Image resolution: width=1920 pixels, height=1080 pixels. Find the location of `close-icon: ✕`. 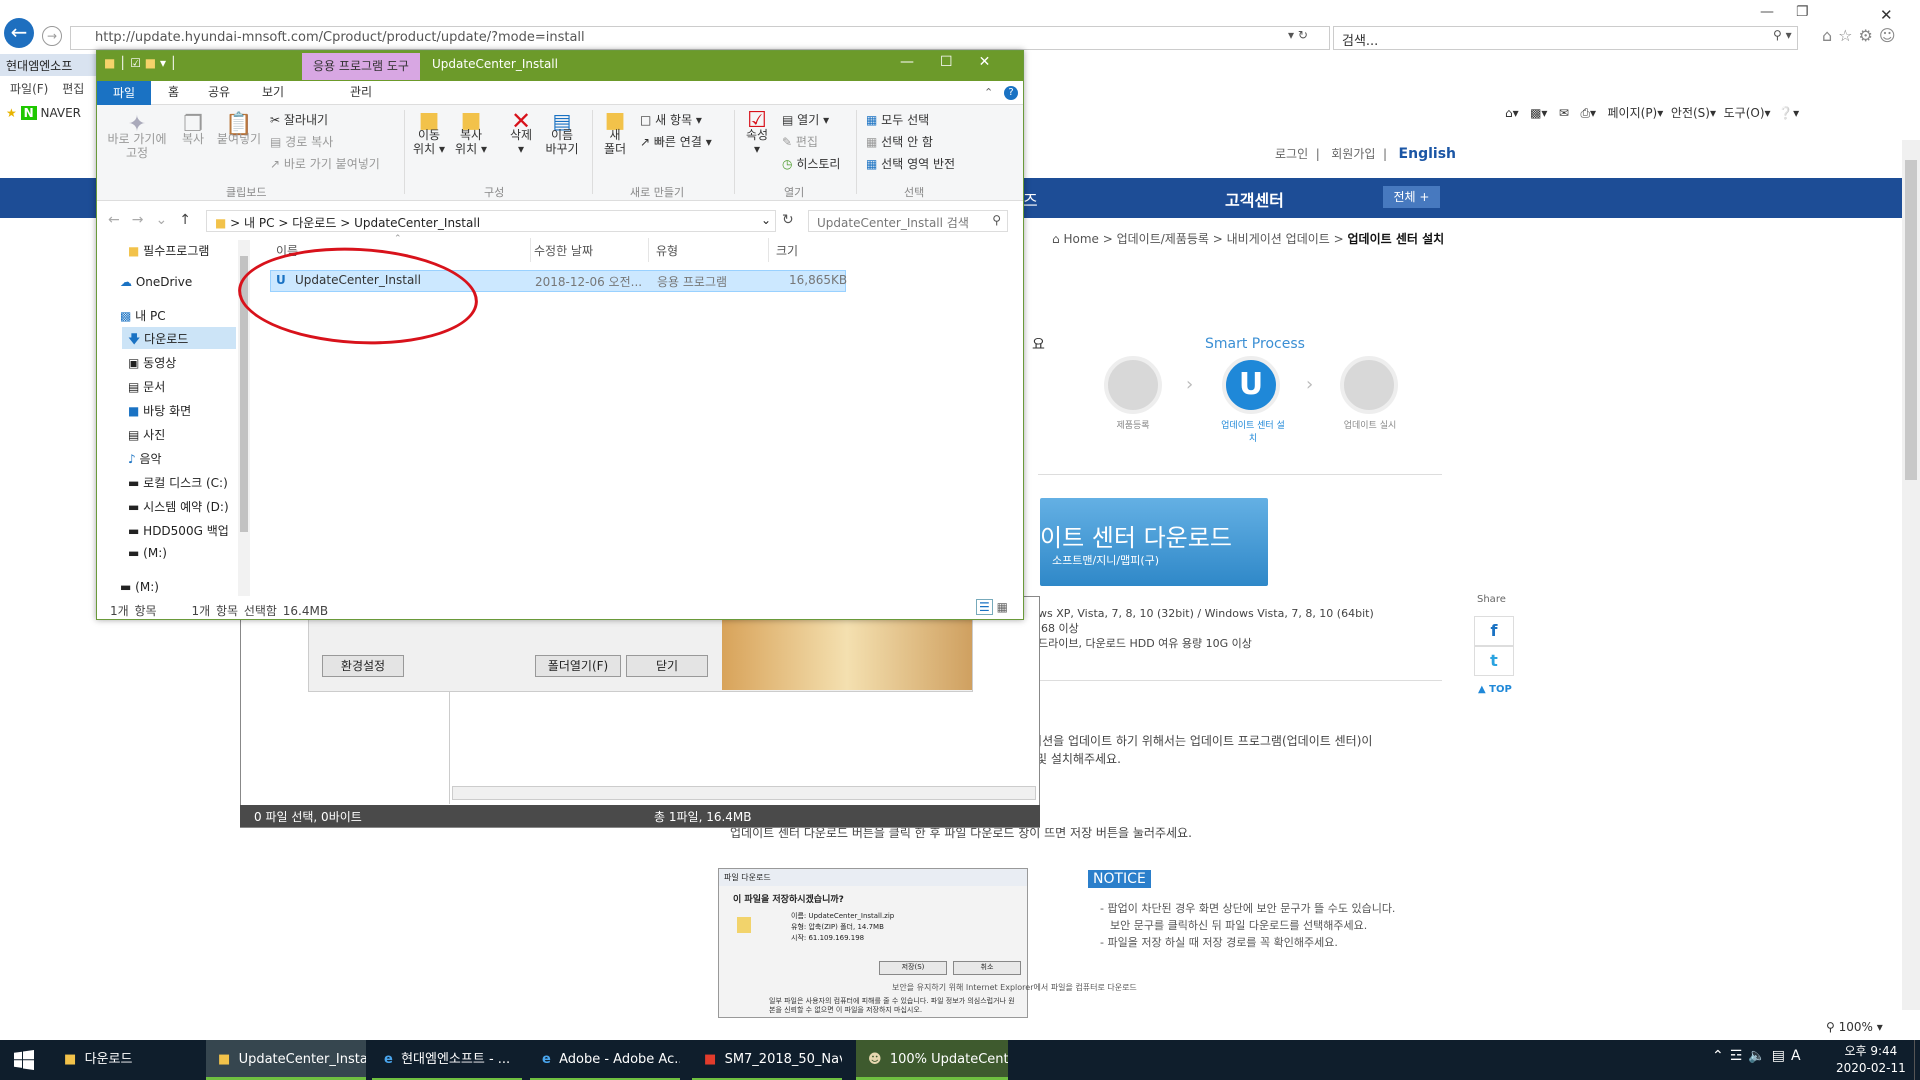

close-icon: ✕ is located at coordinates (1886, 15).